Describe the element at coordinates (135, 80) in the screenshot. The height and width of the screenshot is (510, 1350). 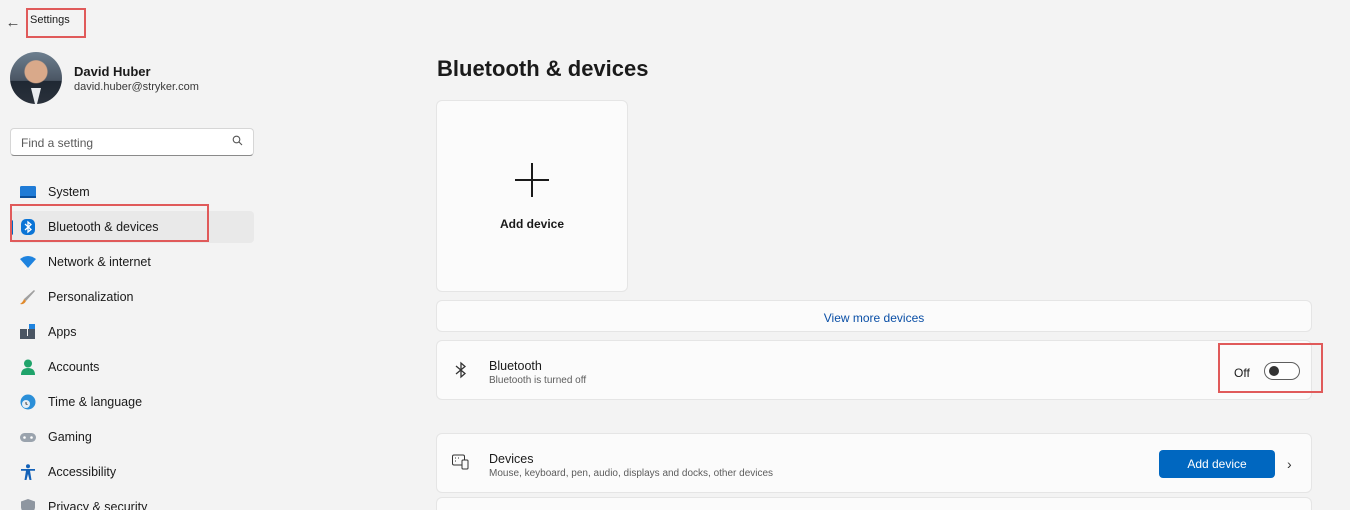
I see `user-profile: David Huber david.huber@stryker.com` at that location.